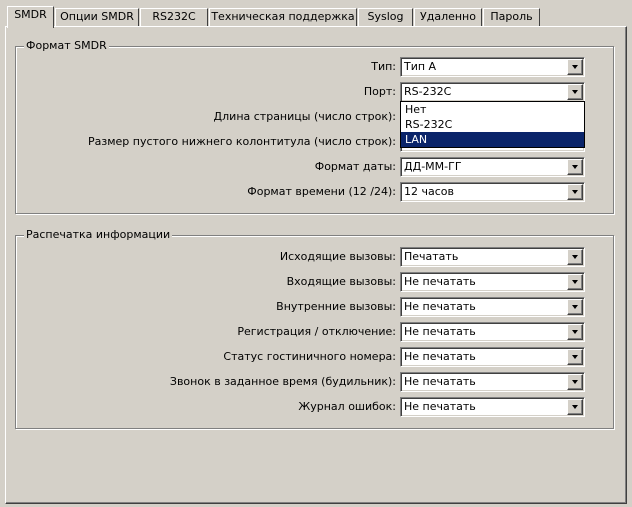  I want to click on type-dropdown-button, so click(575, 67).